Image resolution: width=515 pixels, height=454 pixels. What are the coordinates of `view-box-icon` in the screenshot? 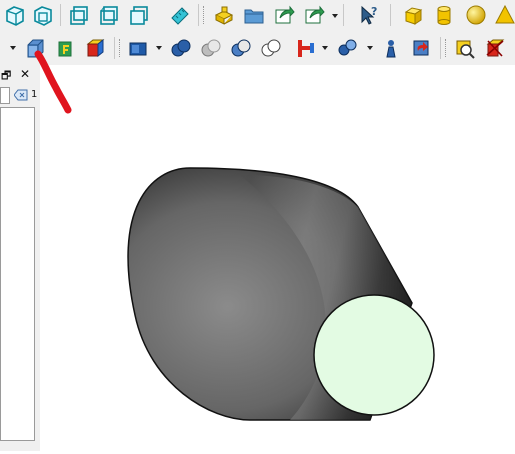 It's located at (139, 15).